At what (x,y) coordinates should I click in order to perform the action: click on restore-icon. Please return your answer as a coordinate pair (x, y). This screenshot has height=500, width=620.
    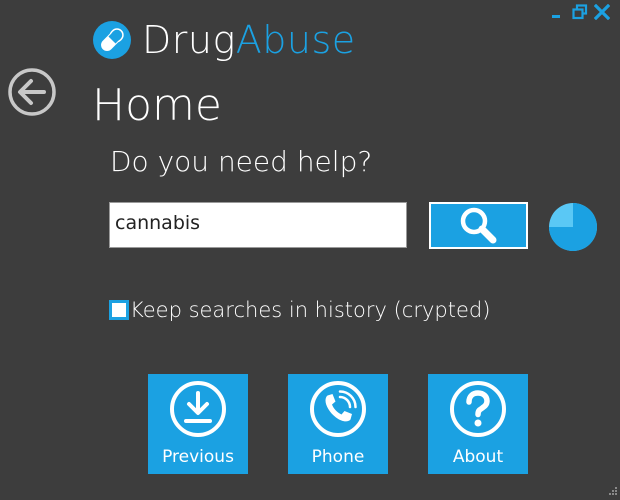
    Looking at the image, I should click on (580, 12).